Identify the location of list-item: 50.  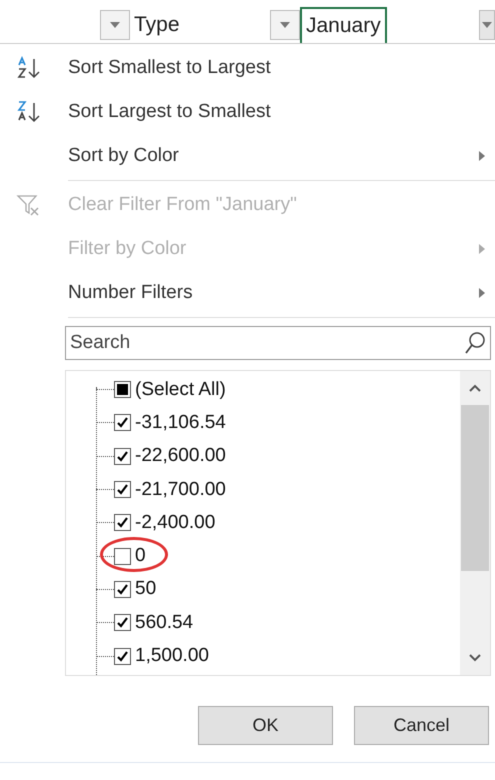
(135, 589).